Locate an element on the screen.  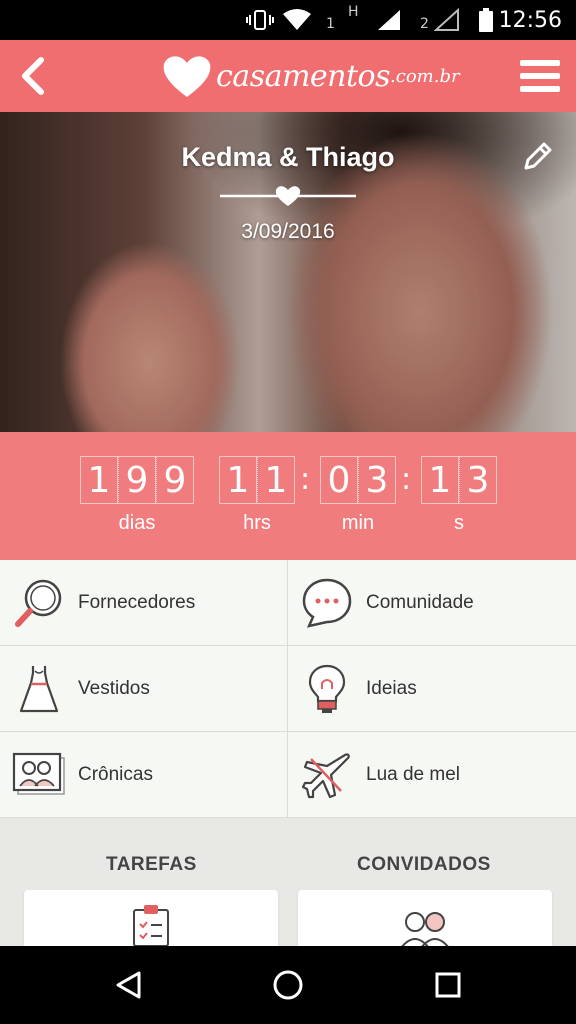
logo-suffix: .com.br is located at coordinates (425, 76).